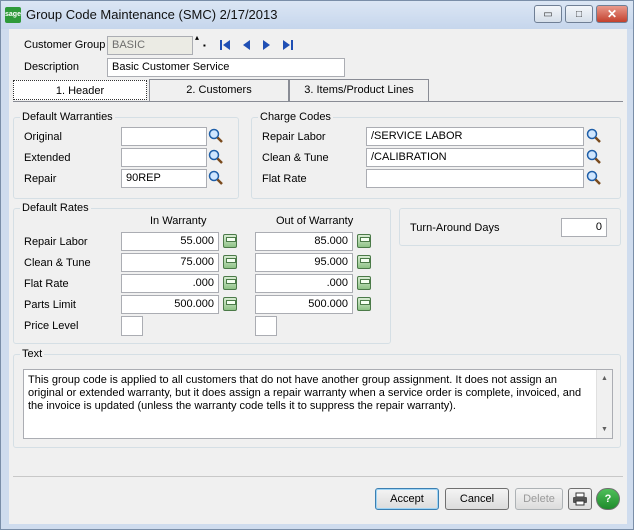 Image resolution: width=634 pixels, height=530 pixels. What do you see at coordinates (40, 179) in the screenshot?
I see `repair-label: Repair` at bounding box center [40, 179].